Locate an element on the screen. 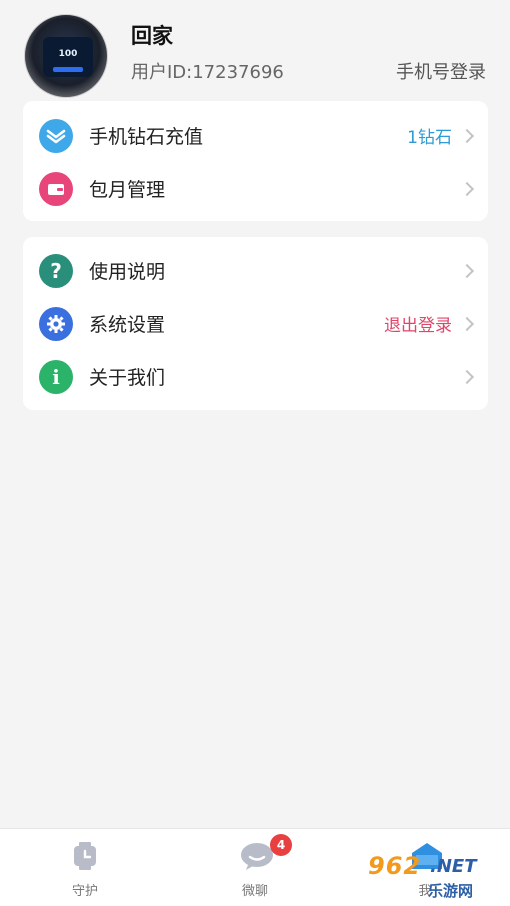 This screenshot has width=510, height=906. menu-item-diamond-recharge: 手机钻石充值 1钻石 is located at coordinates (255, 135).